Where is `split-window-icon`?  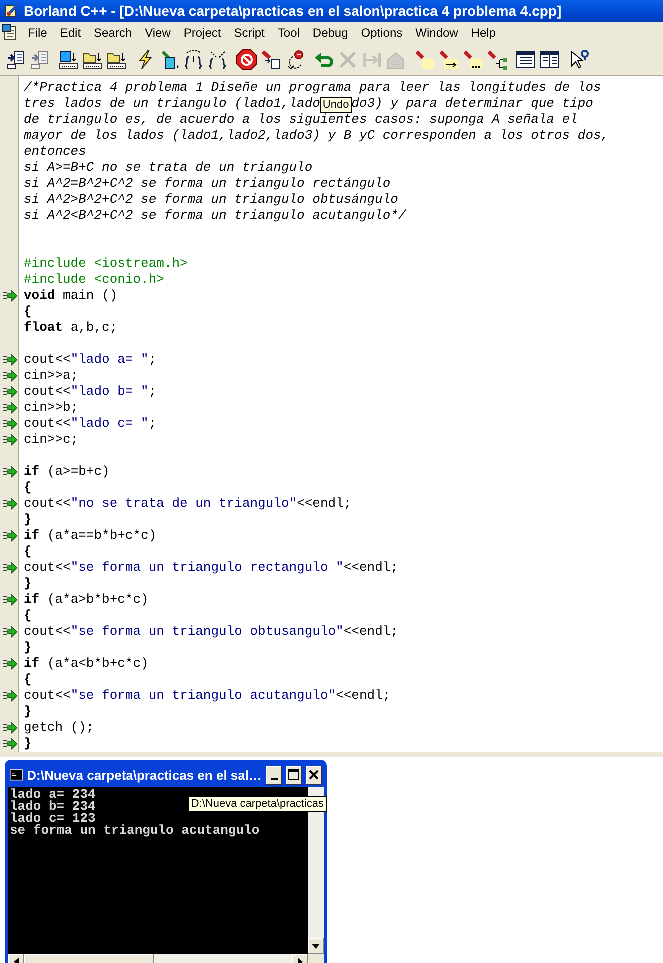 split-window-icon is located at coordinates (550, 60).